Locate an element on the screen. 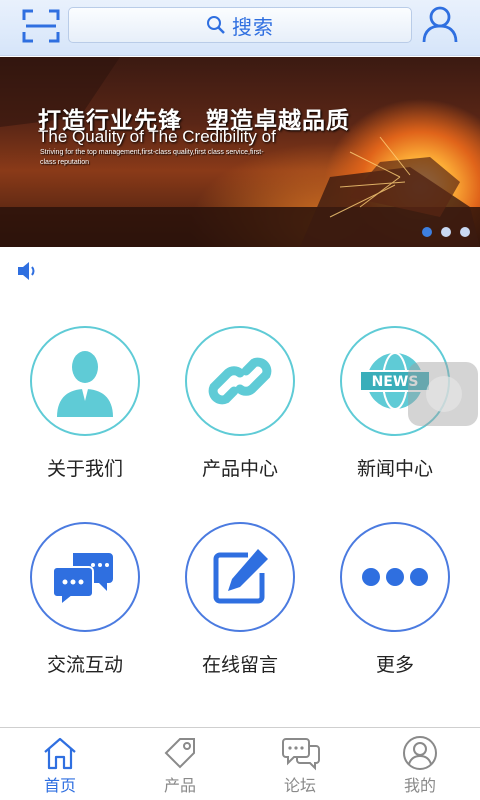 Image resolution: width=480 pixels, height=800 pixels. products-circle is located at coordinates (240, 381).